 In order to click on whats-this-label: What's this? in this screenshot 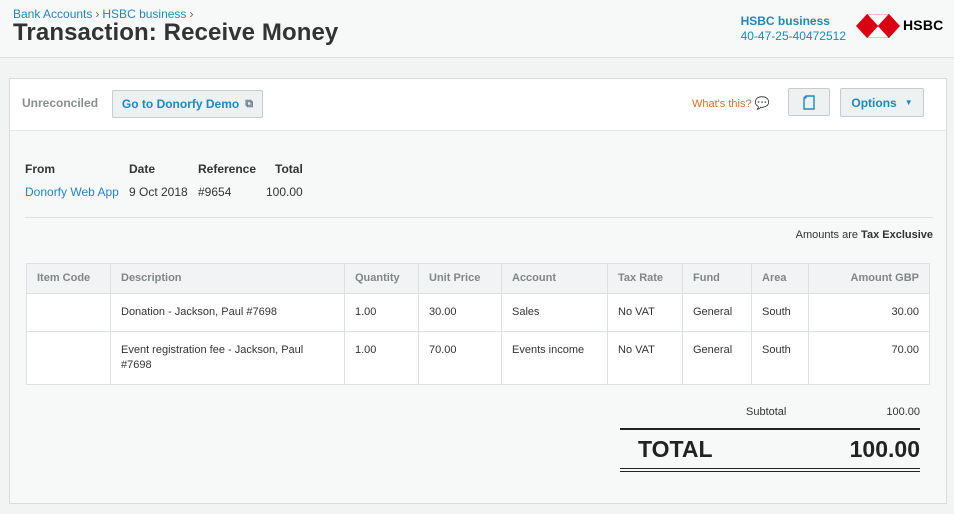, I will do `click(722, 104)`.